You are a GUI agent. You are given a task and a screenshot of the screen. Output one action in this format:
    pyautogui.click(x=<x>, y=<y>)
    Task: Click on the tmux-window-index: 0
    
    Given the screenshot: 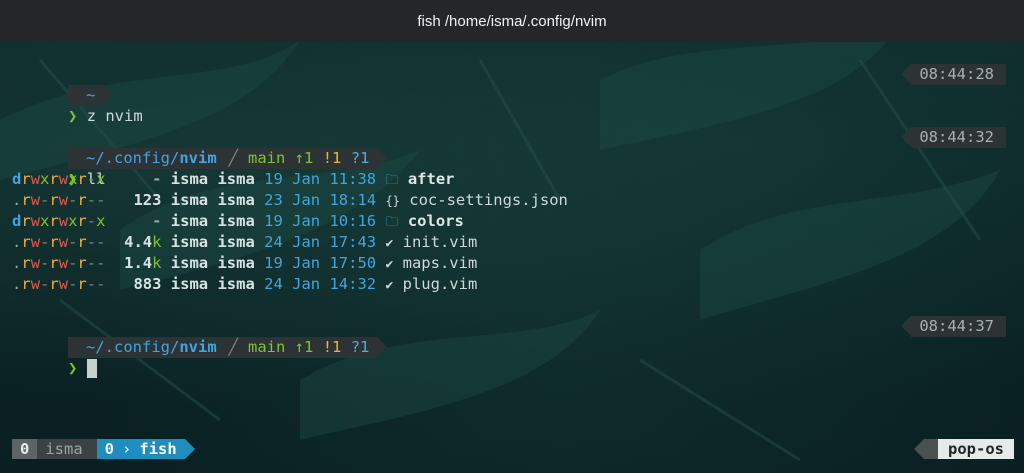 What is the action you would take?
    pyautogui.click(x=109, y=449)
    